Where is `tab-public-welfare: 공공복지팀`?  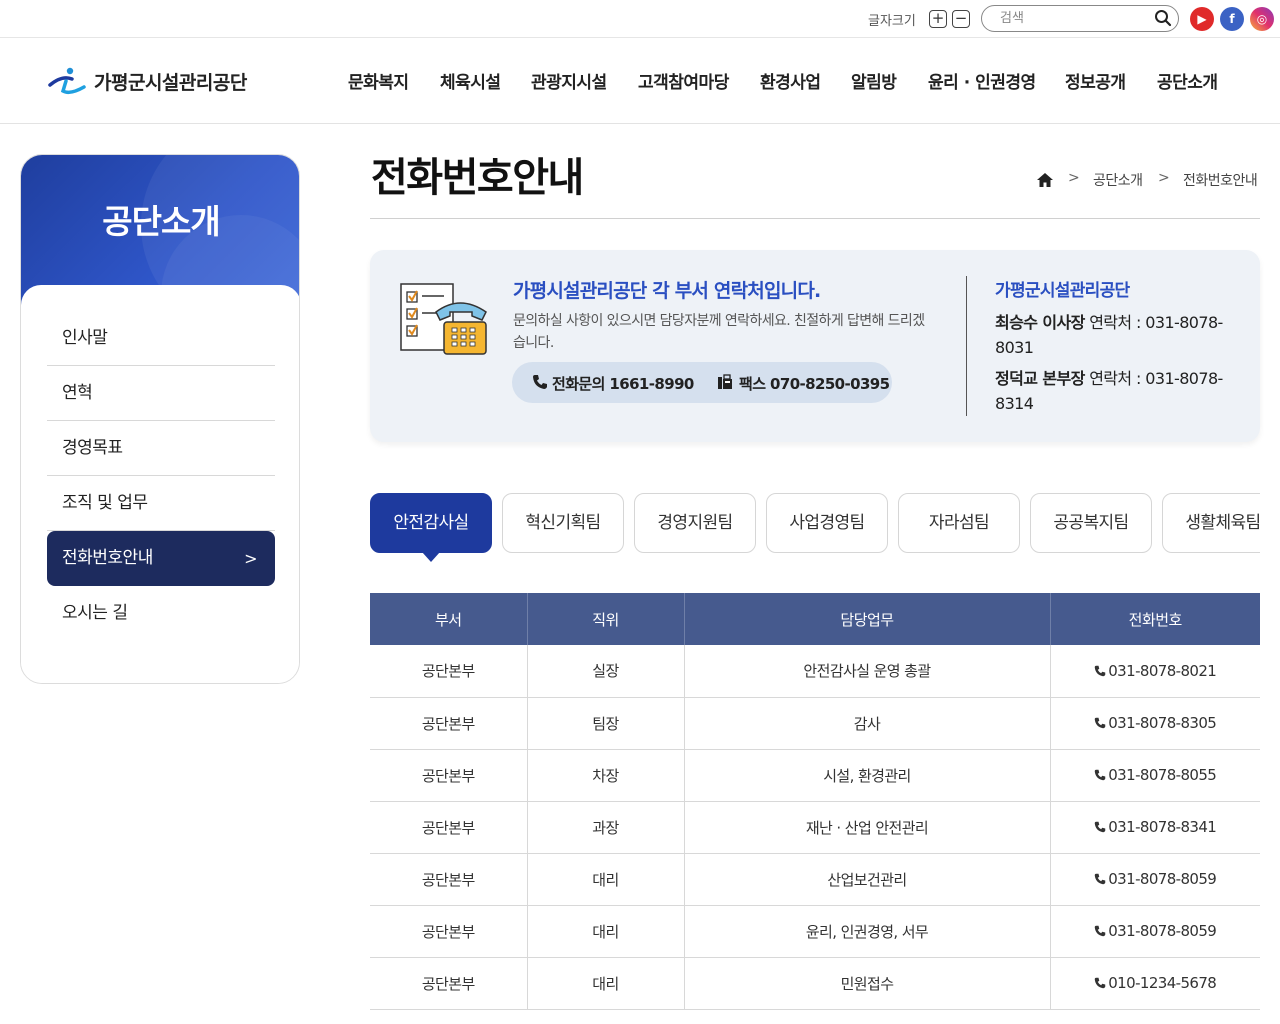
tab-public-welfare: 공공복지팀 is located at coordinates (1091, 523).